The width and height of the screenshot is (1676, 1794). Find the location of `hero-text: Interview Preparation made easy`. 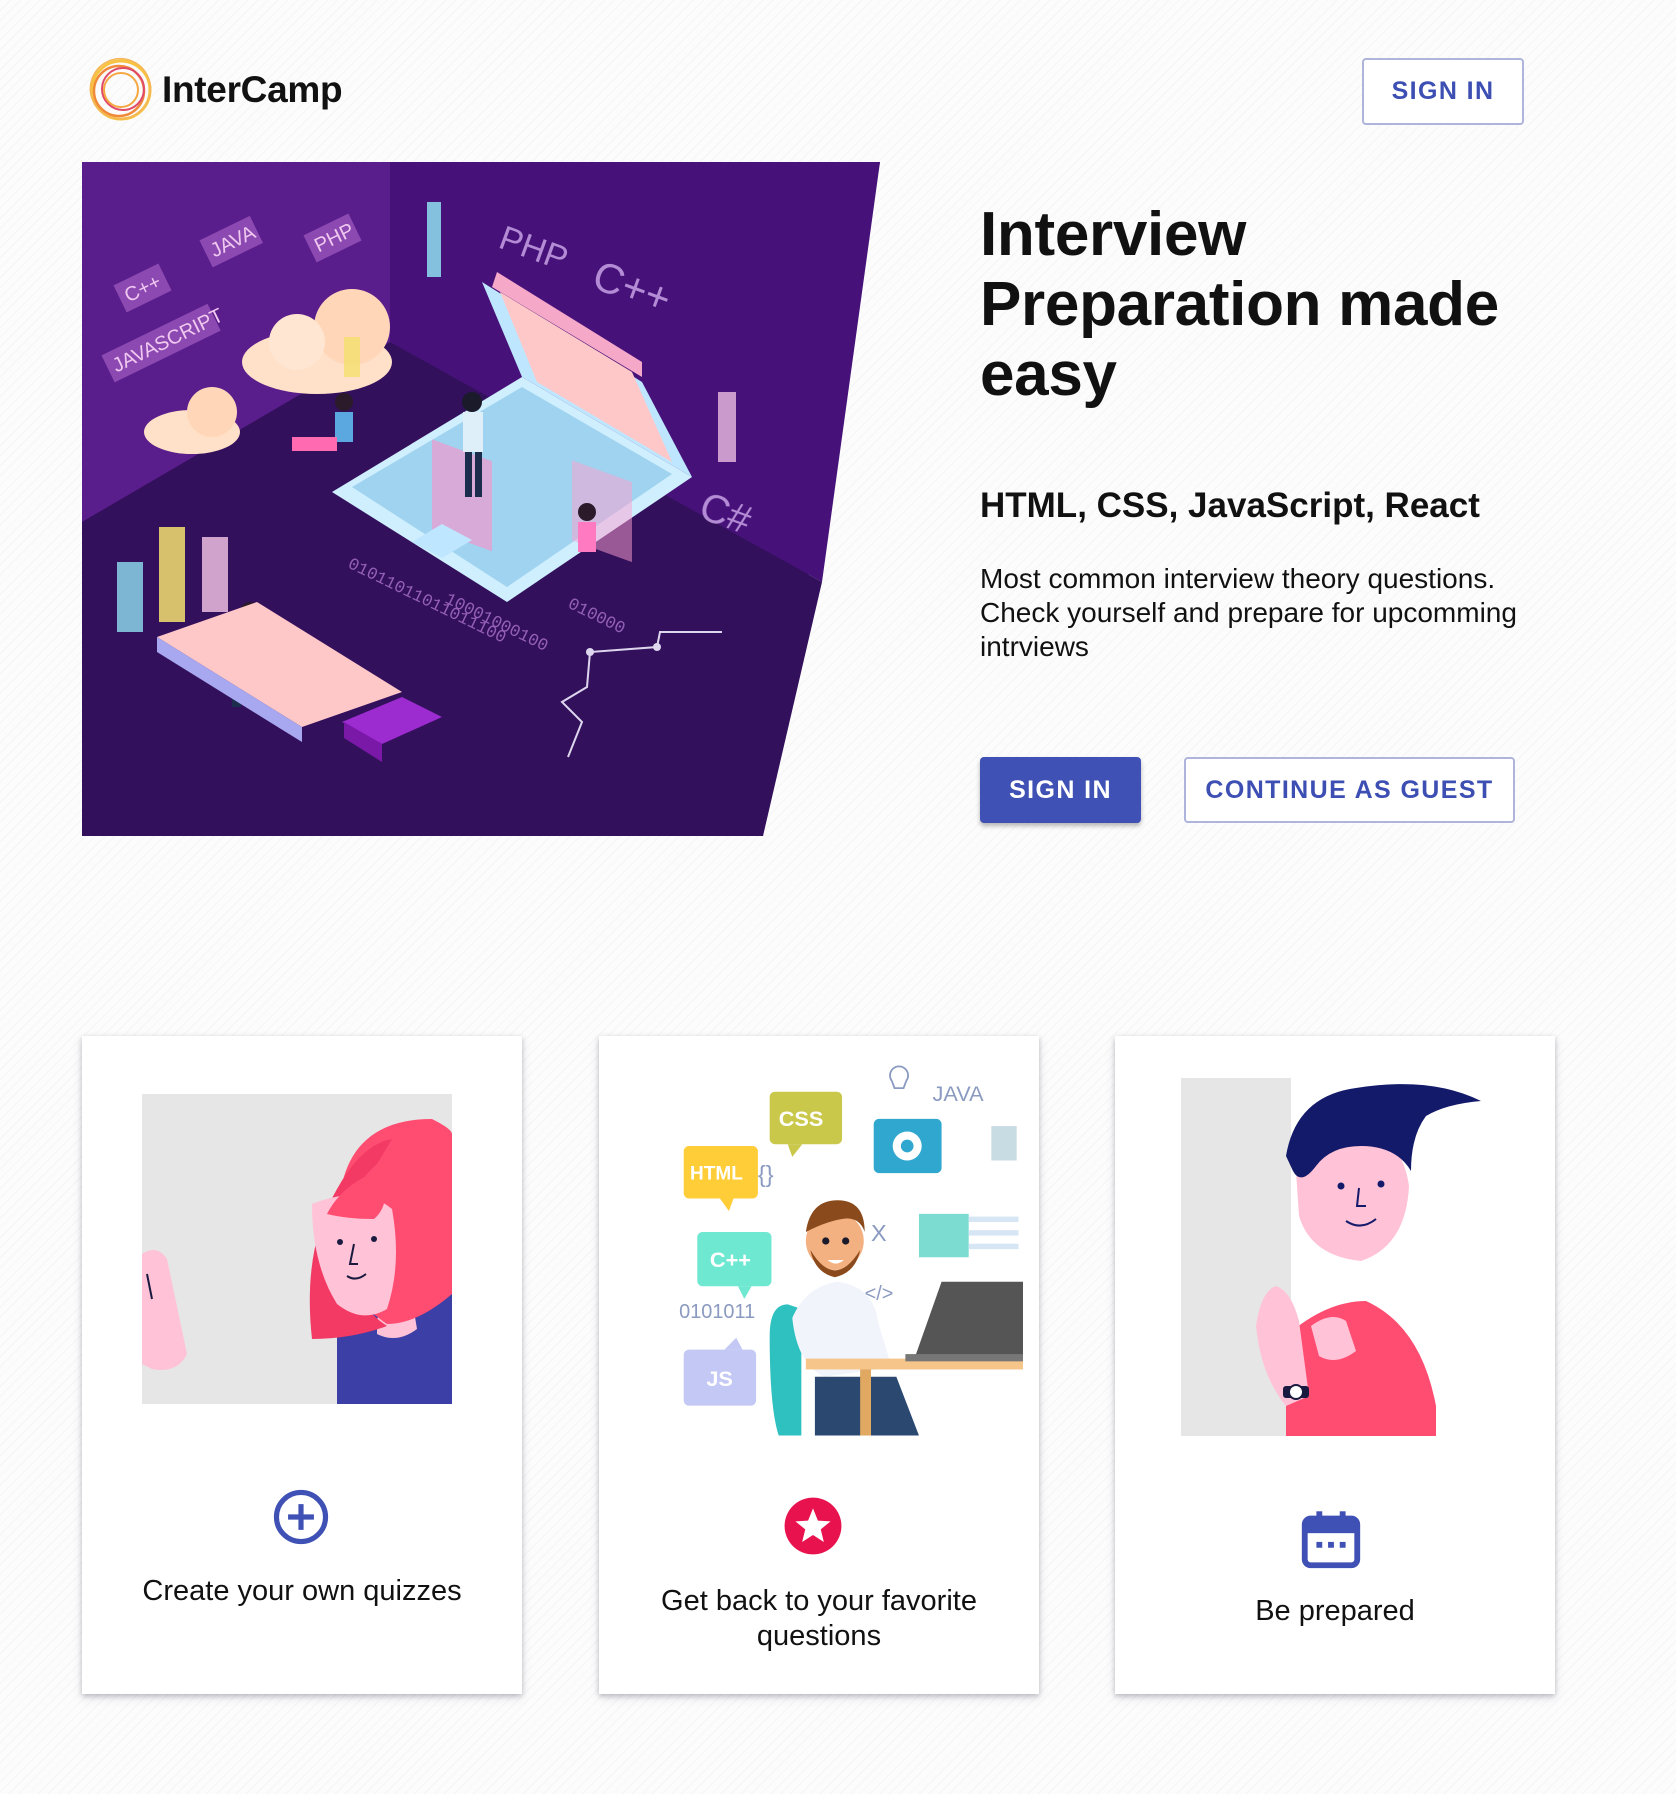

hero-text: Interview Preparation made easy is located at coordinates (1260, 305).